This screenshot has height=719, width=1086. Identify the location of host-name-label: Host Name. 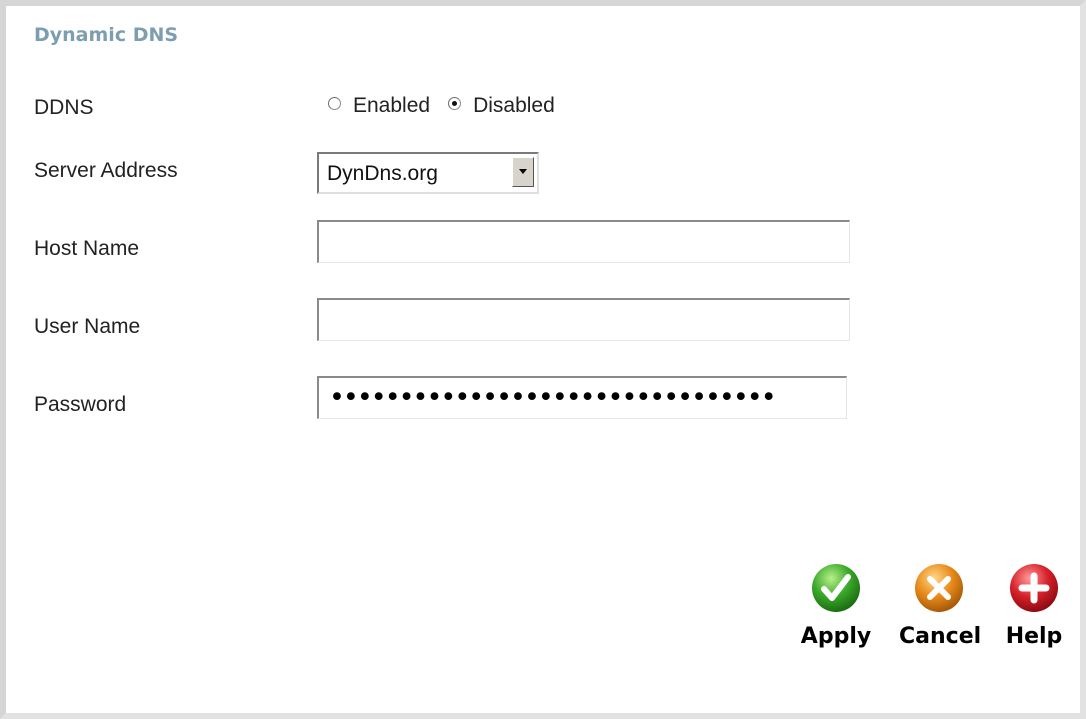
(87, 248).